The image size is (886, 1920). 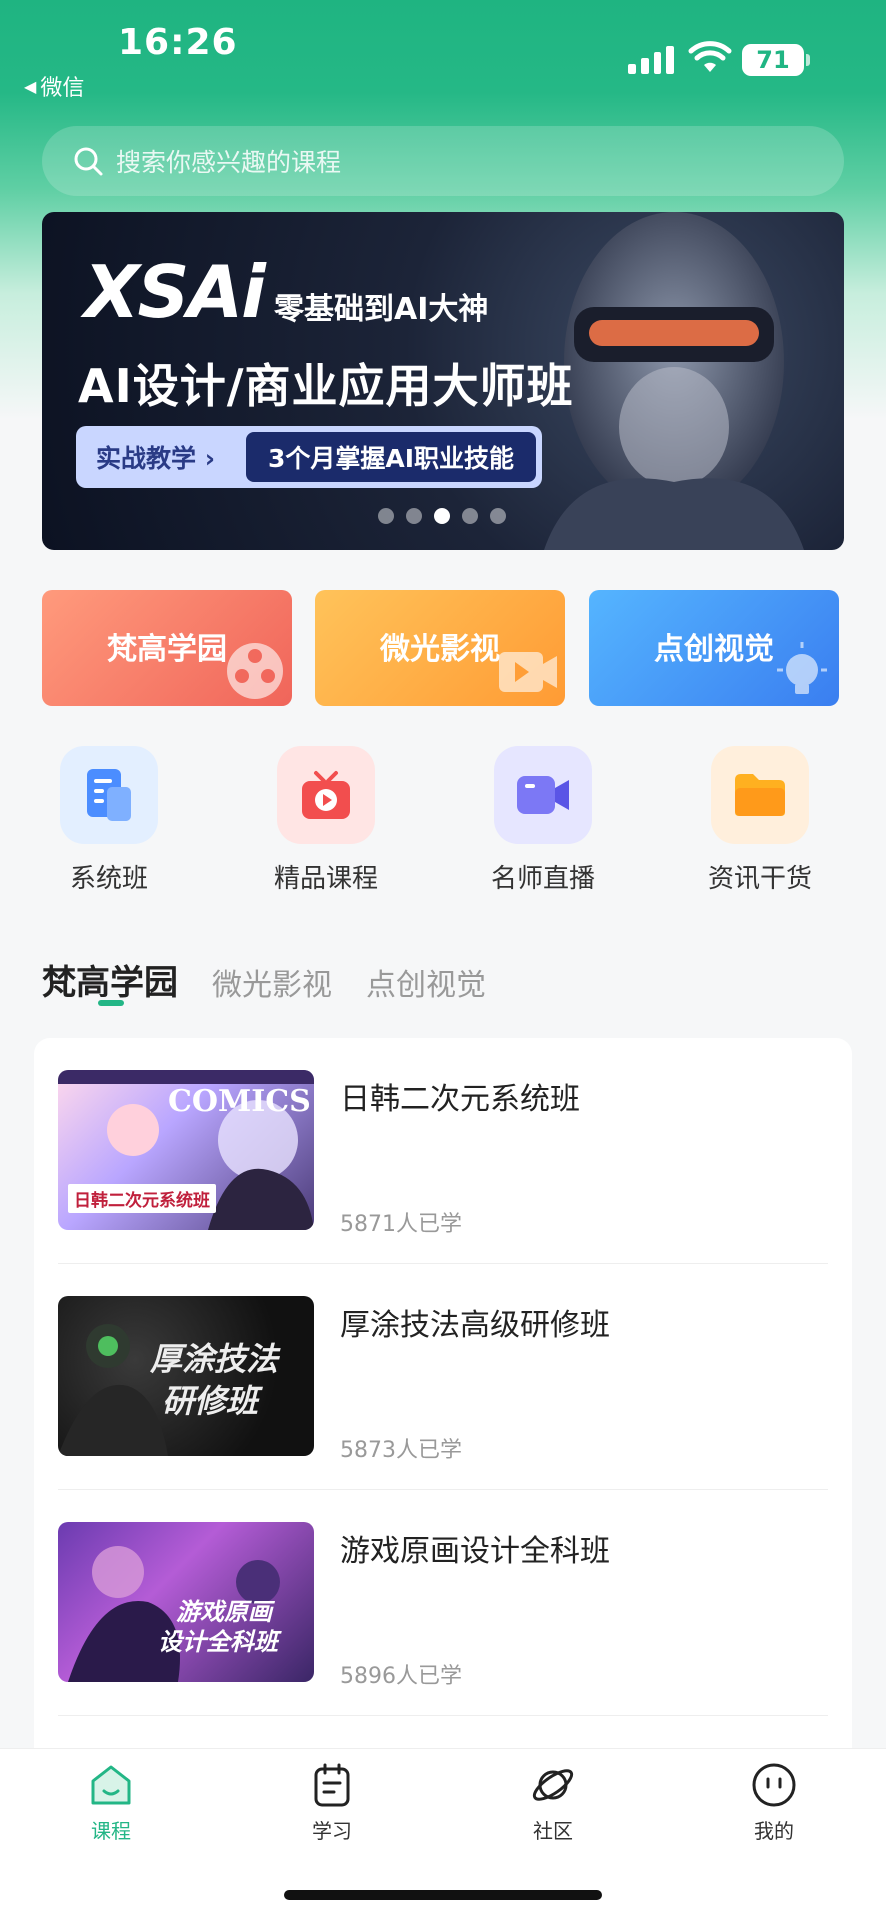 I want to click on home-indicator, so click(x=443, y=1895).